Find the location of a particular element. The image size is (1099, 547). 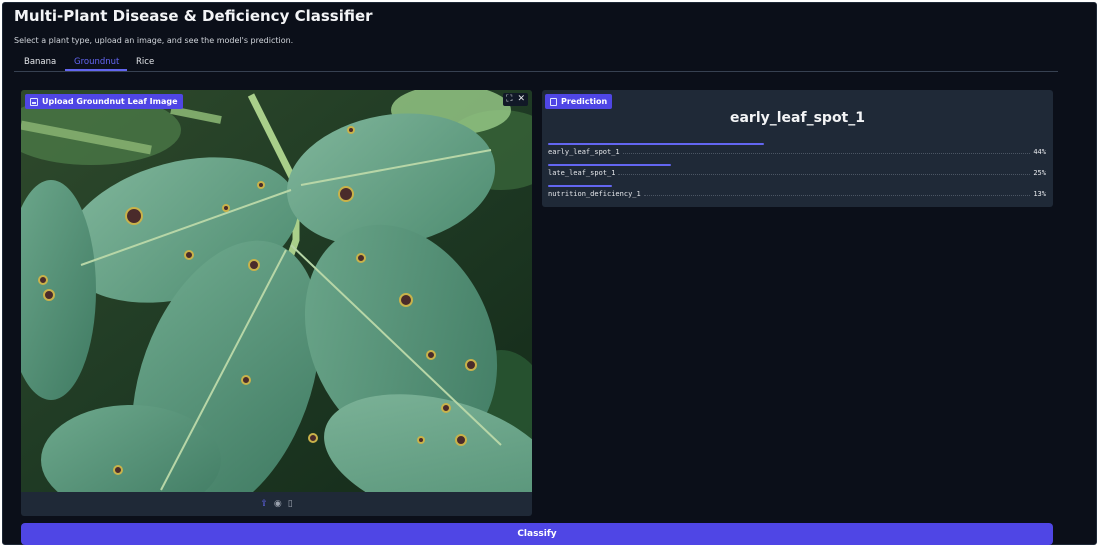

confidence-label: nutrition_deficiency_1 is located at coordinates (594, 194).